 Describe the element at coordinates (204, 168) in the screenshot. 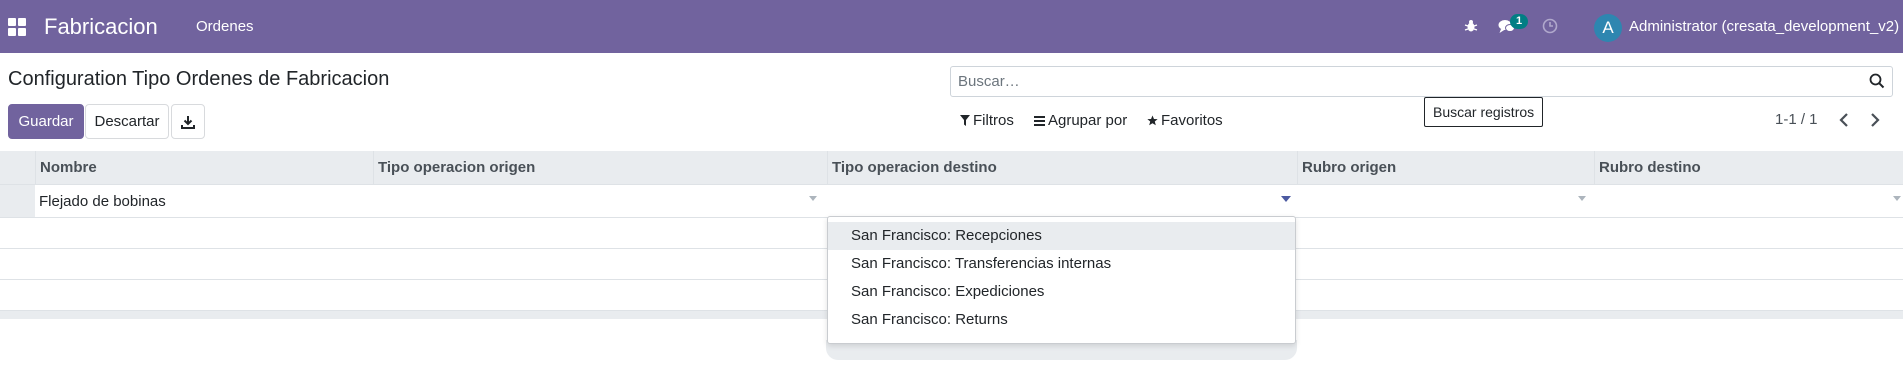

I see `column-header-nombre: Nombre` at that location.